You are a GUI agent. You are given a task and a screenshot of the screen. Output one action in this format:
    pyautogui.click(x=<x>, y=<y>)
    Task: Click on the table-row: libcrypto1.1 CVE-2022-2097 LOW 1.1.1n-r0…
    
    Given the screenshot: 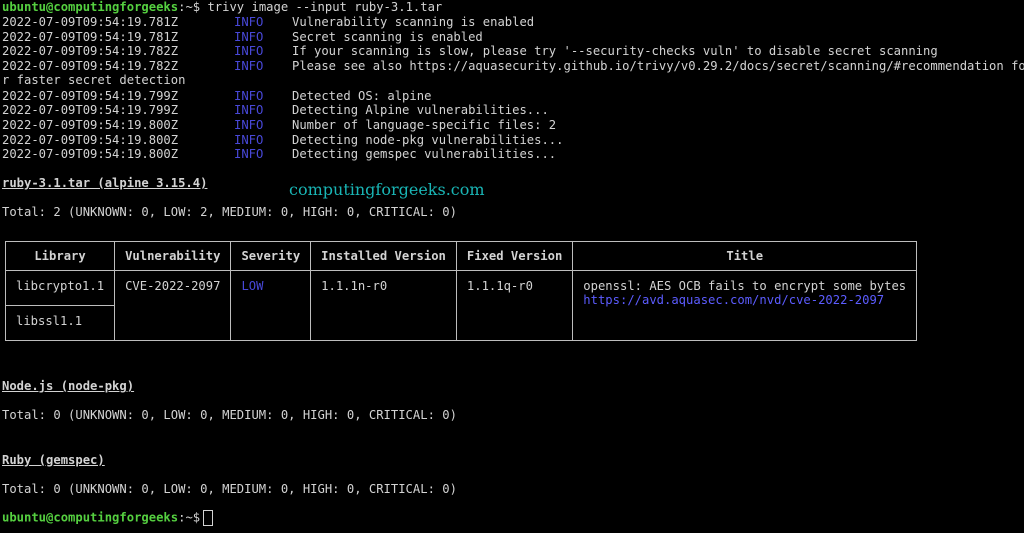 What is the action you would take?
    pyautogui.click(x=461, y=305)
    